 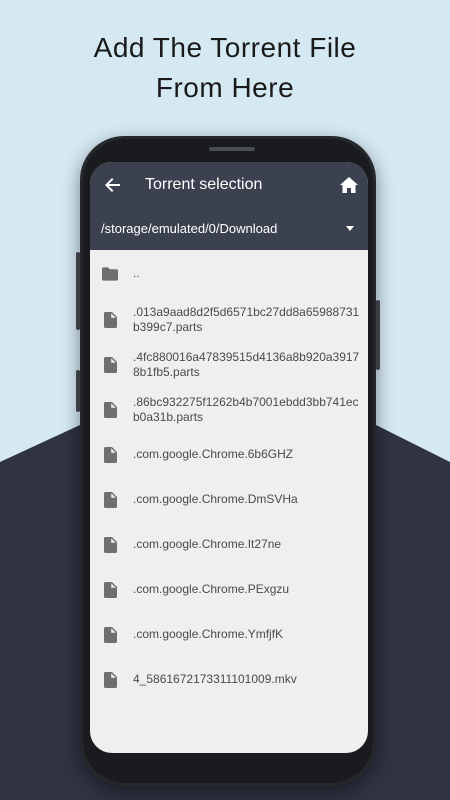 I want to click on list-item-file: .com.google.Chrome.DmSVHa, so click(x=229, y=499).